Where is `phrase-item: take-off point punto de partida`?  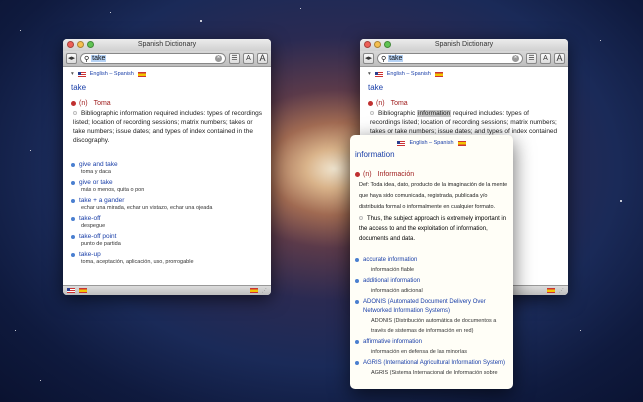 phrase-item: take-off point punto de partida is located at coordinates (167, 240).